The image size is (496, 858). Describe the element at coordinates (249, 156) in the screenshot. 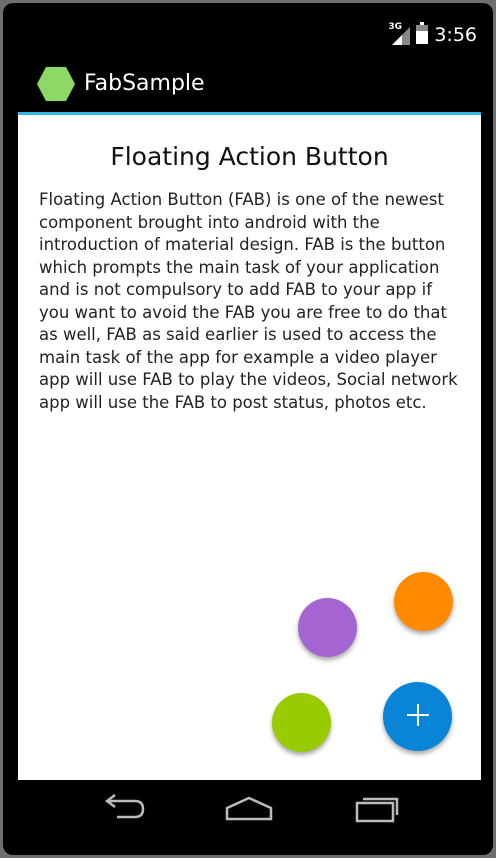

I see `page-title: Floating Action Button` at that location.